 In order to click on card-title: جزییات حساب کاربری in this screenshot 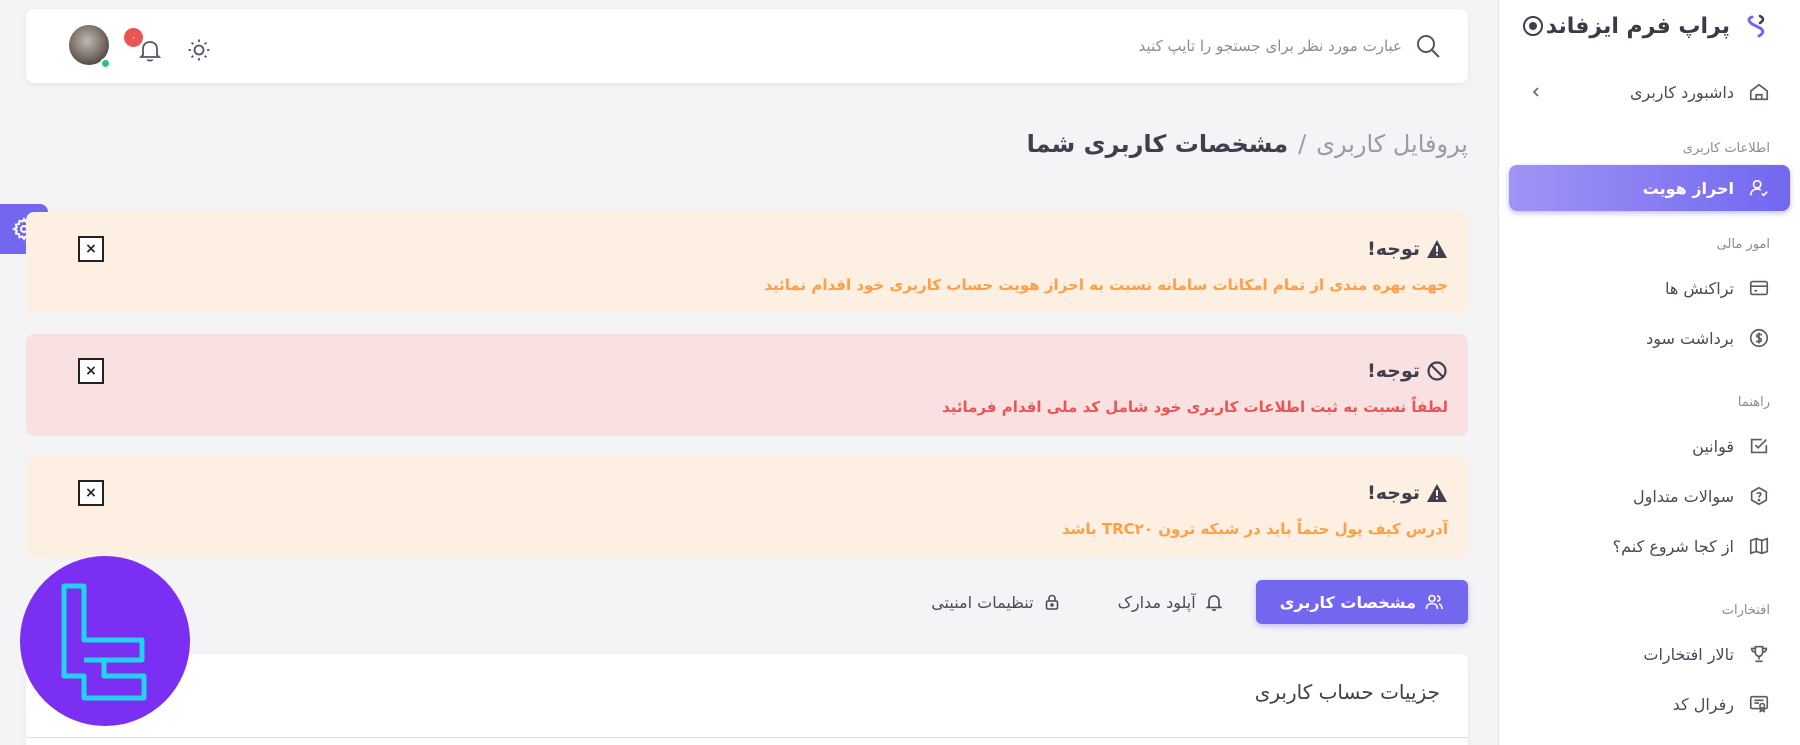, I will do `click(1347, 692)`.